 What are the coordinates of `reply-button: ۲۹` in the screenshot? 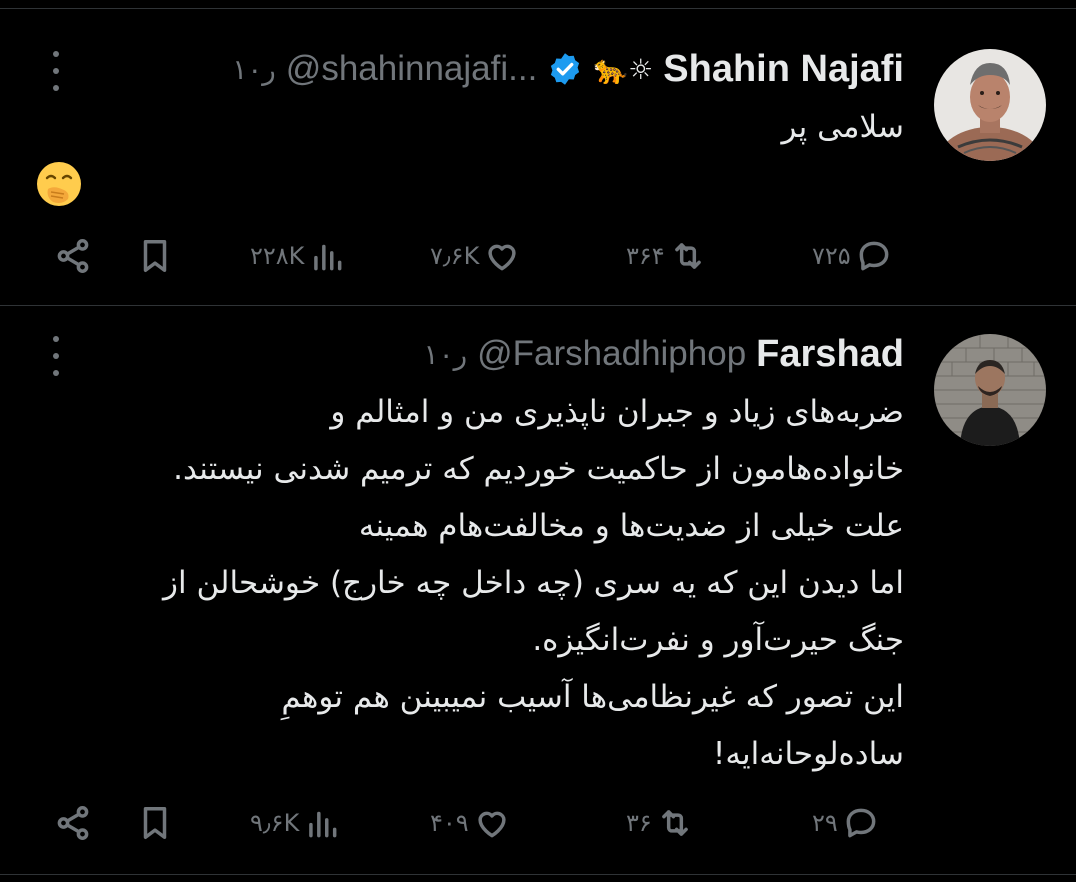 It's located at (846, 823).